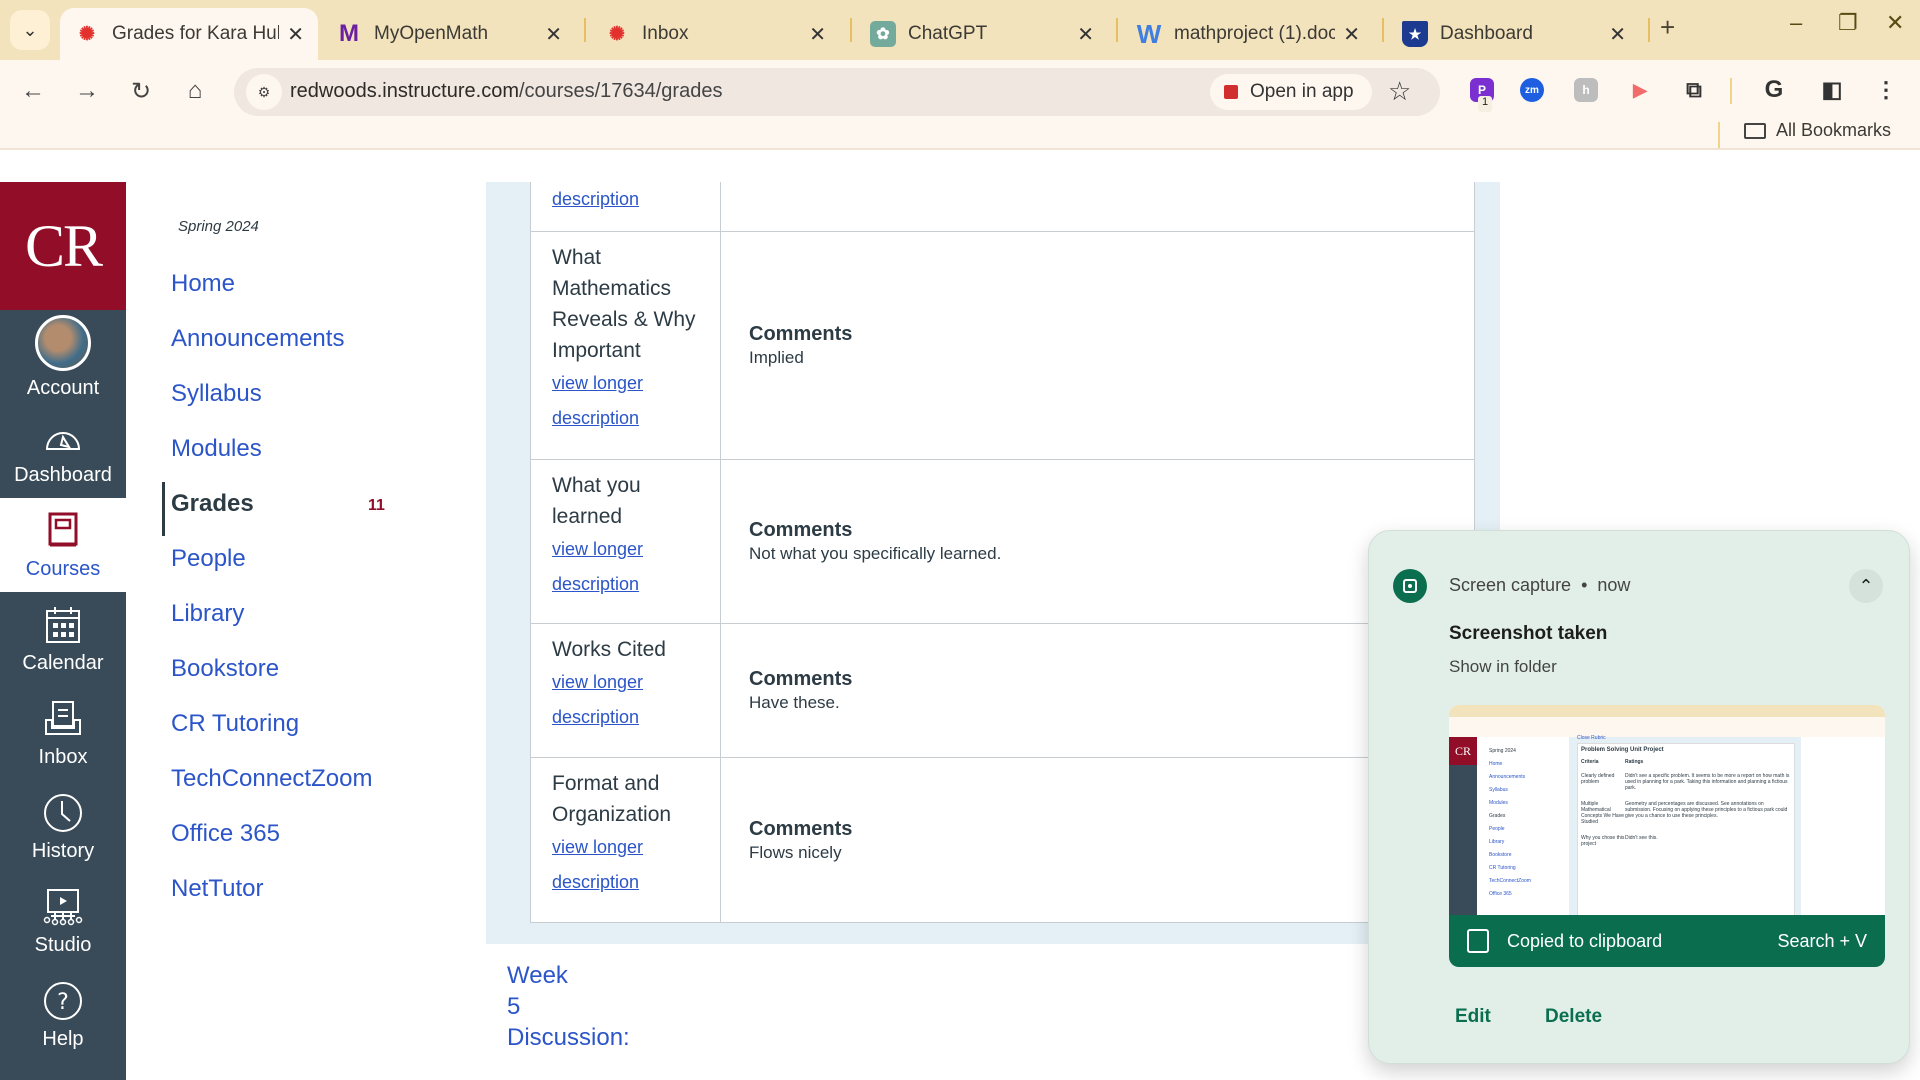 The width and height of the screenshot is (1920, 1080). I want to click on thumb-bookmarks, so click(1667, 733).